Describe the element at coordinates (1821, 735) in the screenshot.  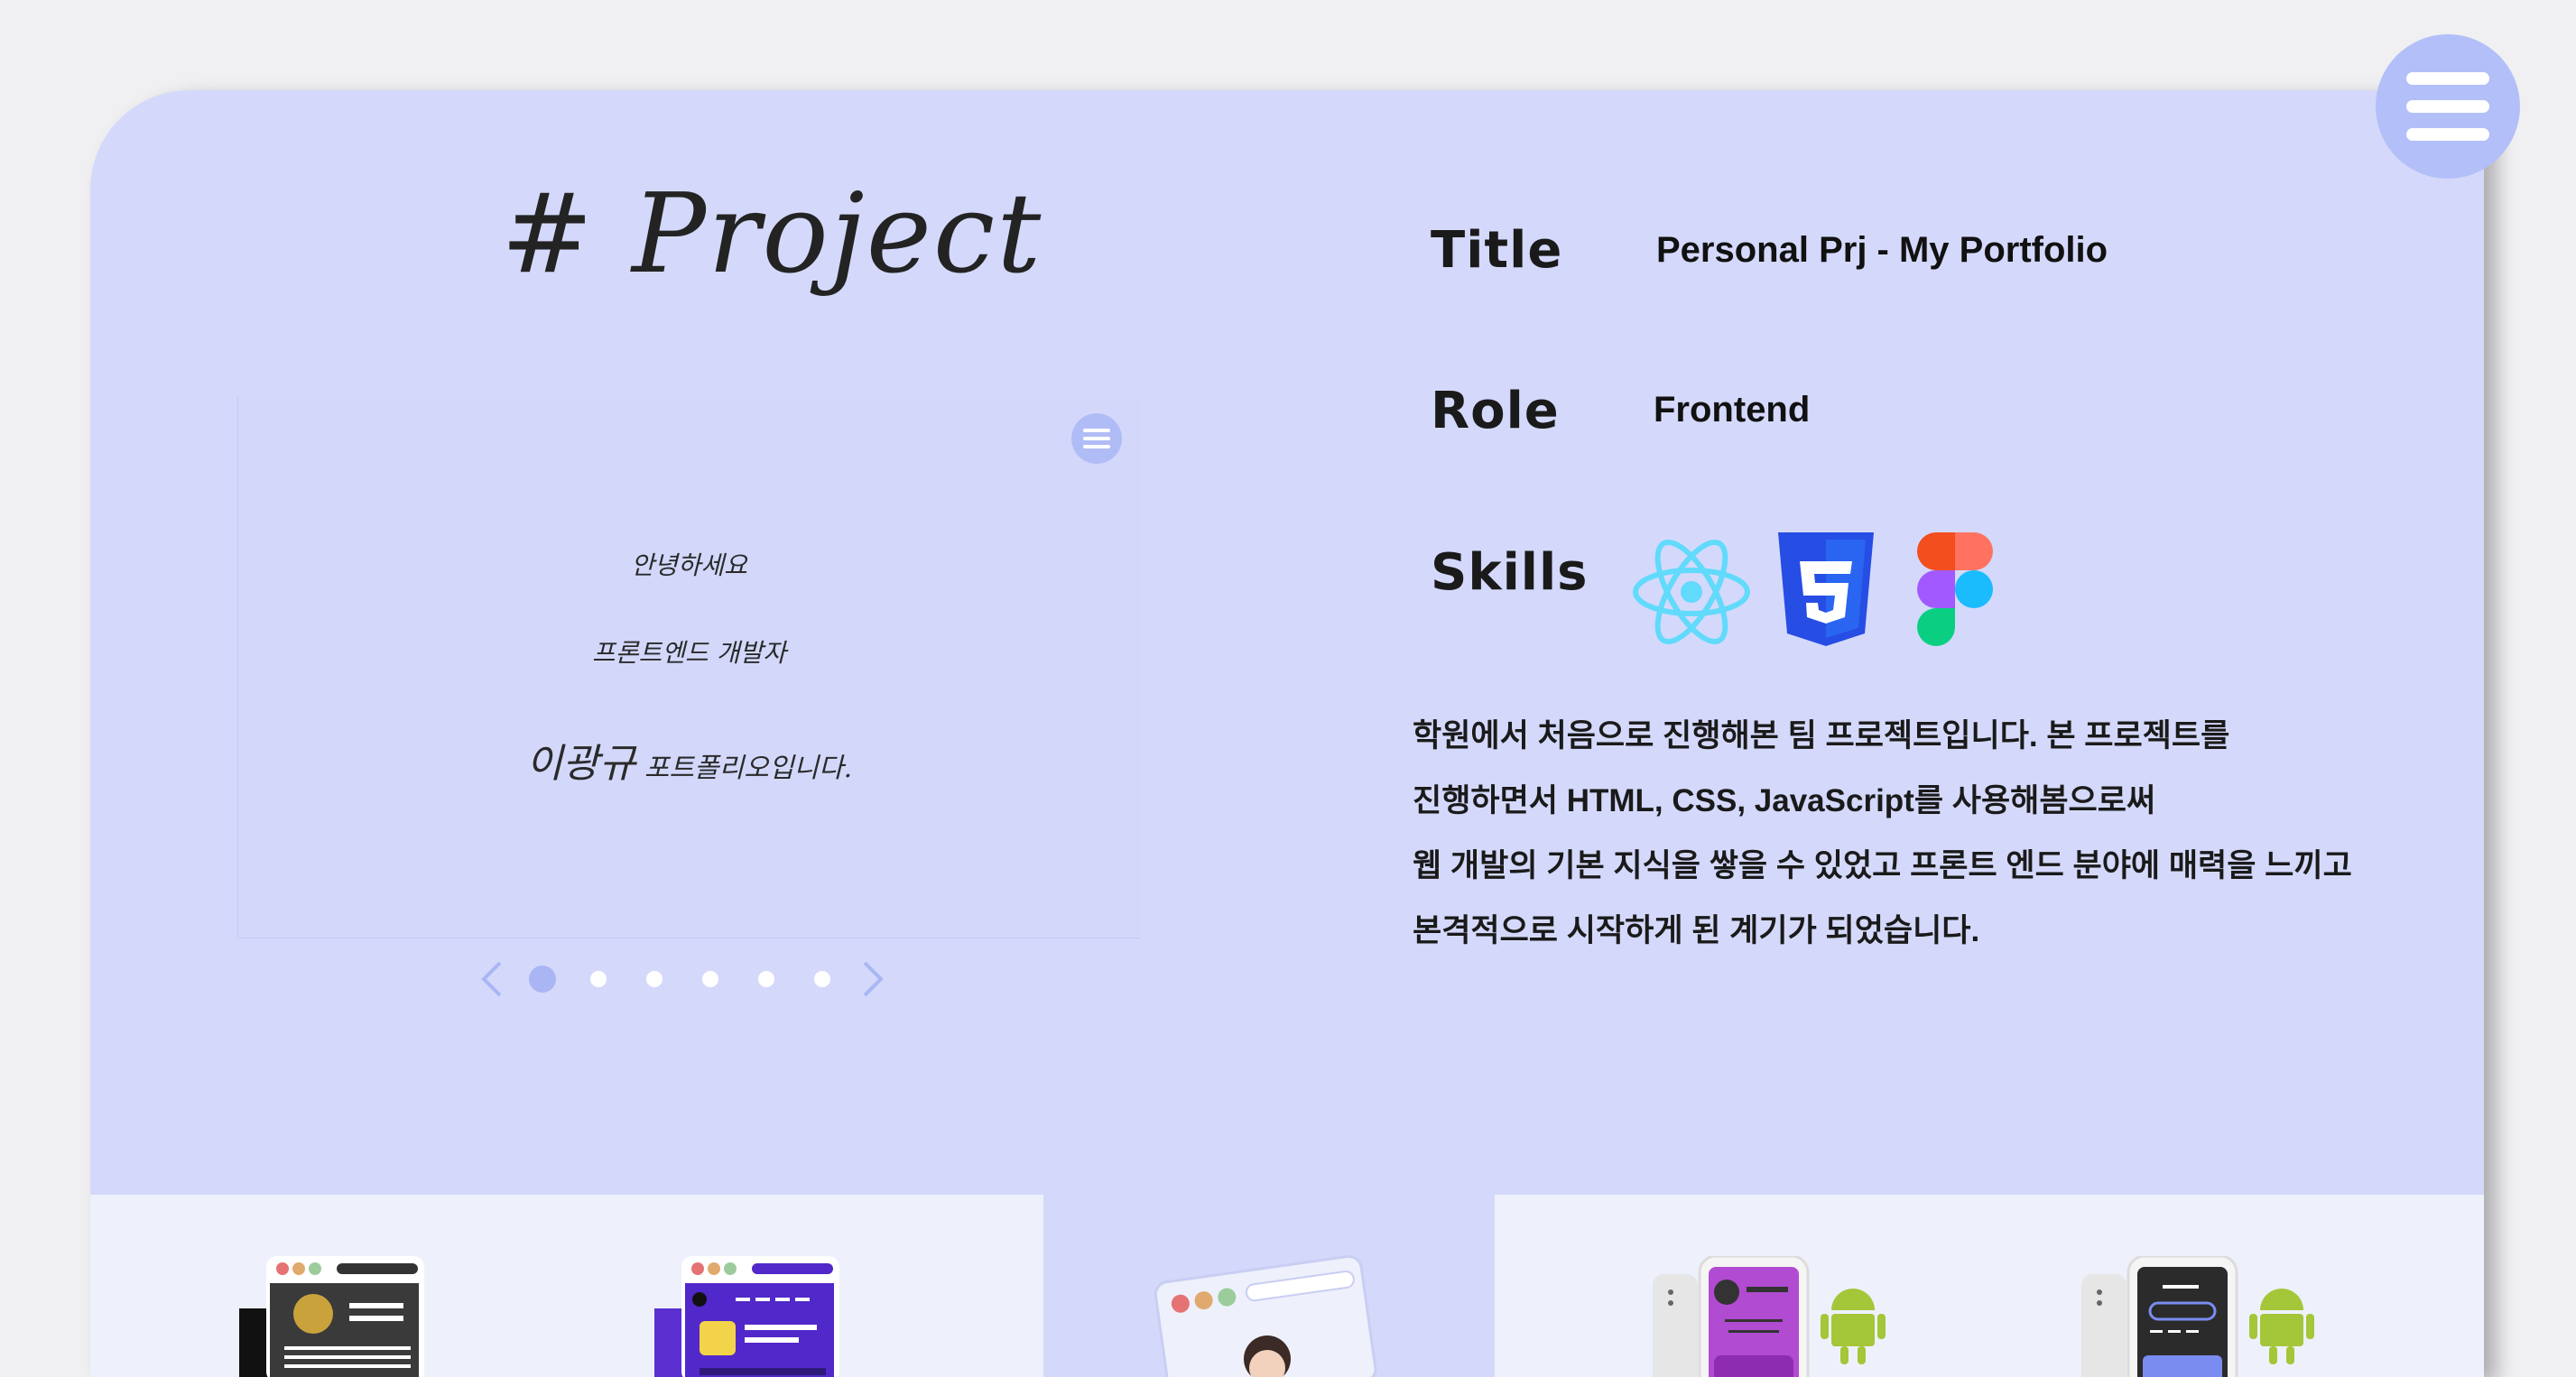
I see `description-line: 학원에서 처음으로 진행해본 팀 프로젝트입니다. 본 프로젝트를` at that location.